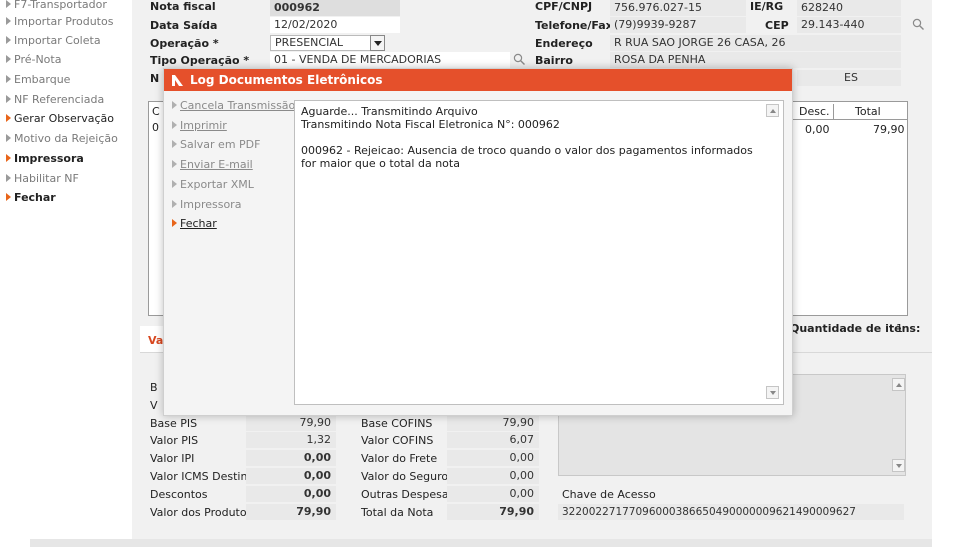  I want to click on sidebar-item-label: Importar Coleta, so click(57, 40).